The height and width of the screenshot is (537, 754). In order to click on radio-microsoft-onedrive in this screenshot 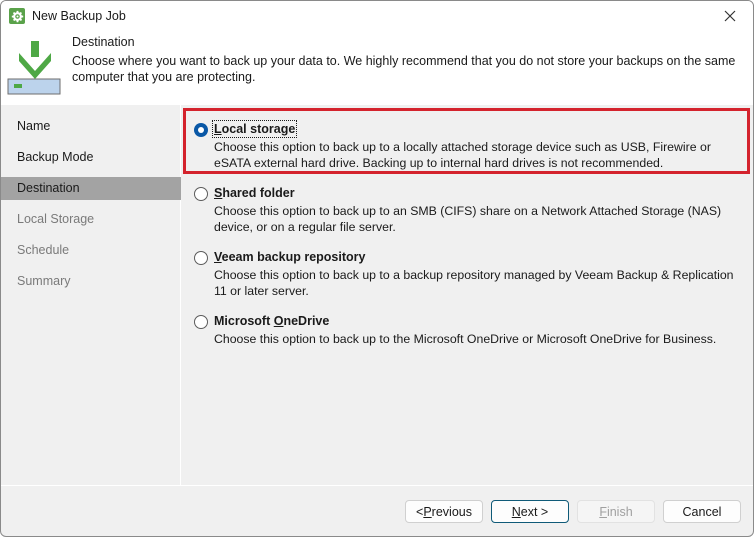, I will do `click(201, 322)`.